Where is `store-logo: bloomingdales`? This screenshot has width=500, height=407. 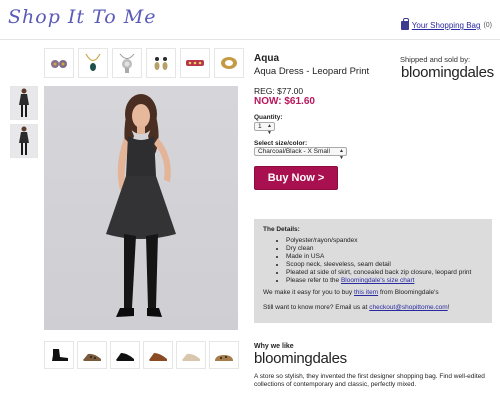
store-logo: bloomingdales is located at coordinates (447, 72).